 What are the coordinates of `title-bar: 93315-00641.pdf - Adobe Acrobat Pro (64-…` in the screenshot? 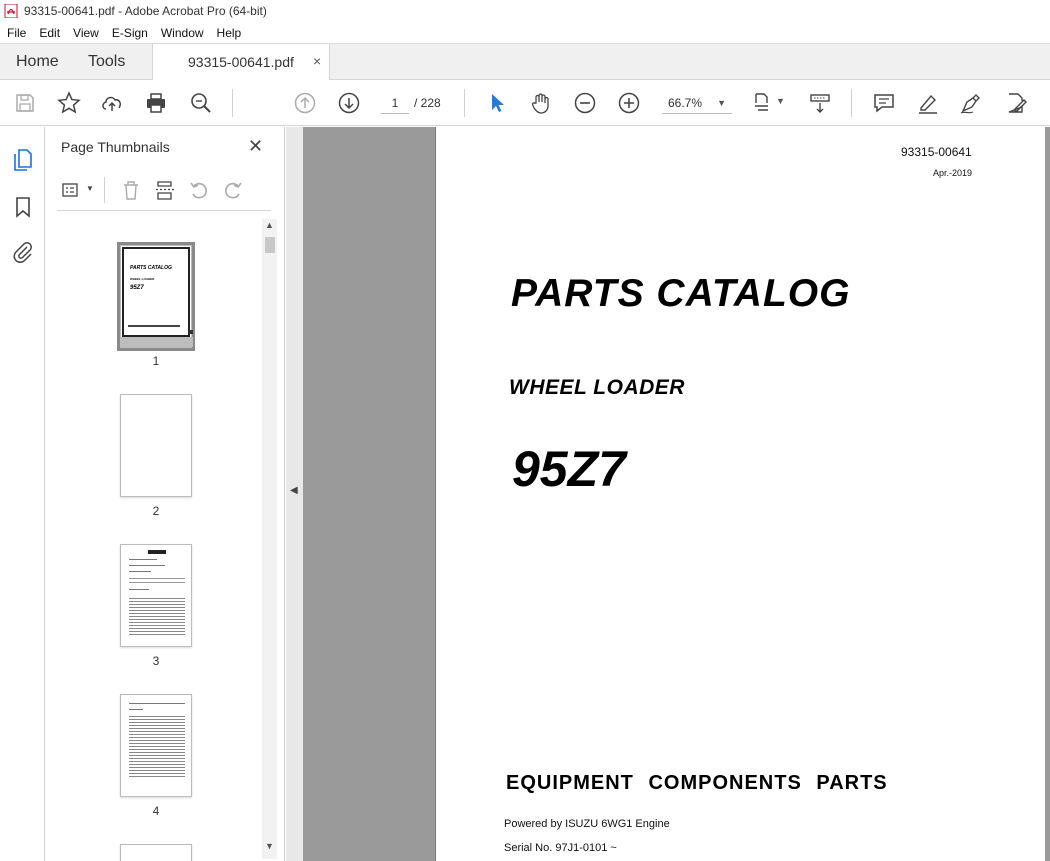 It's located at (525, 11).